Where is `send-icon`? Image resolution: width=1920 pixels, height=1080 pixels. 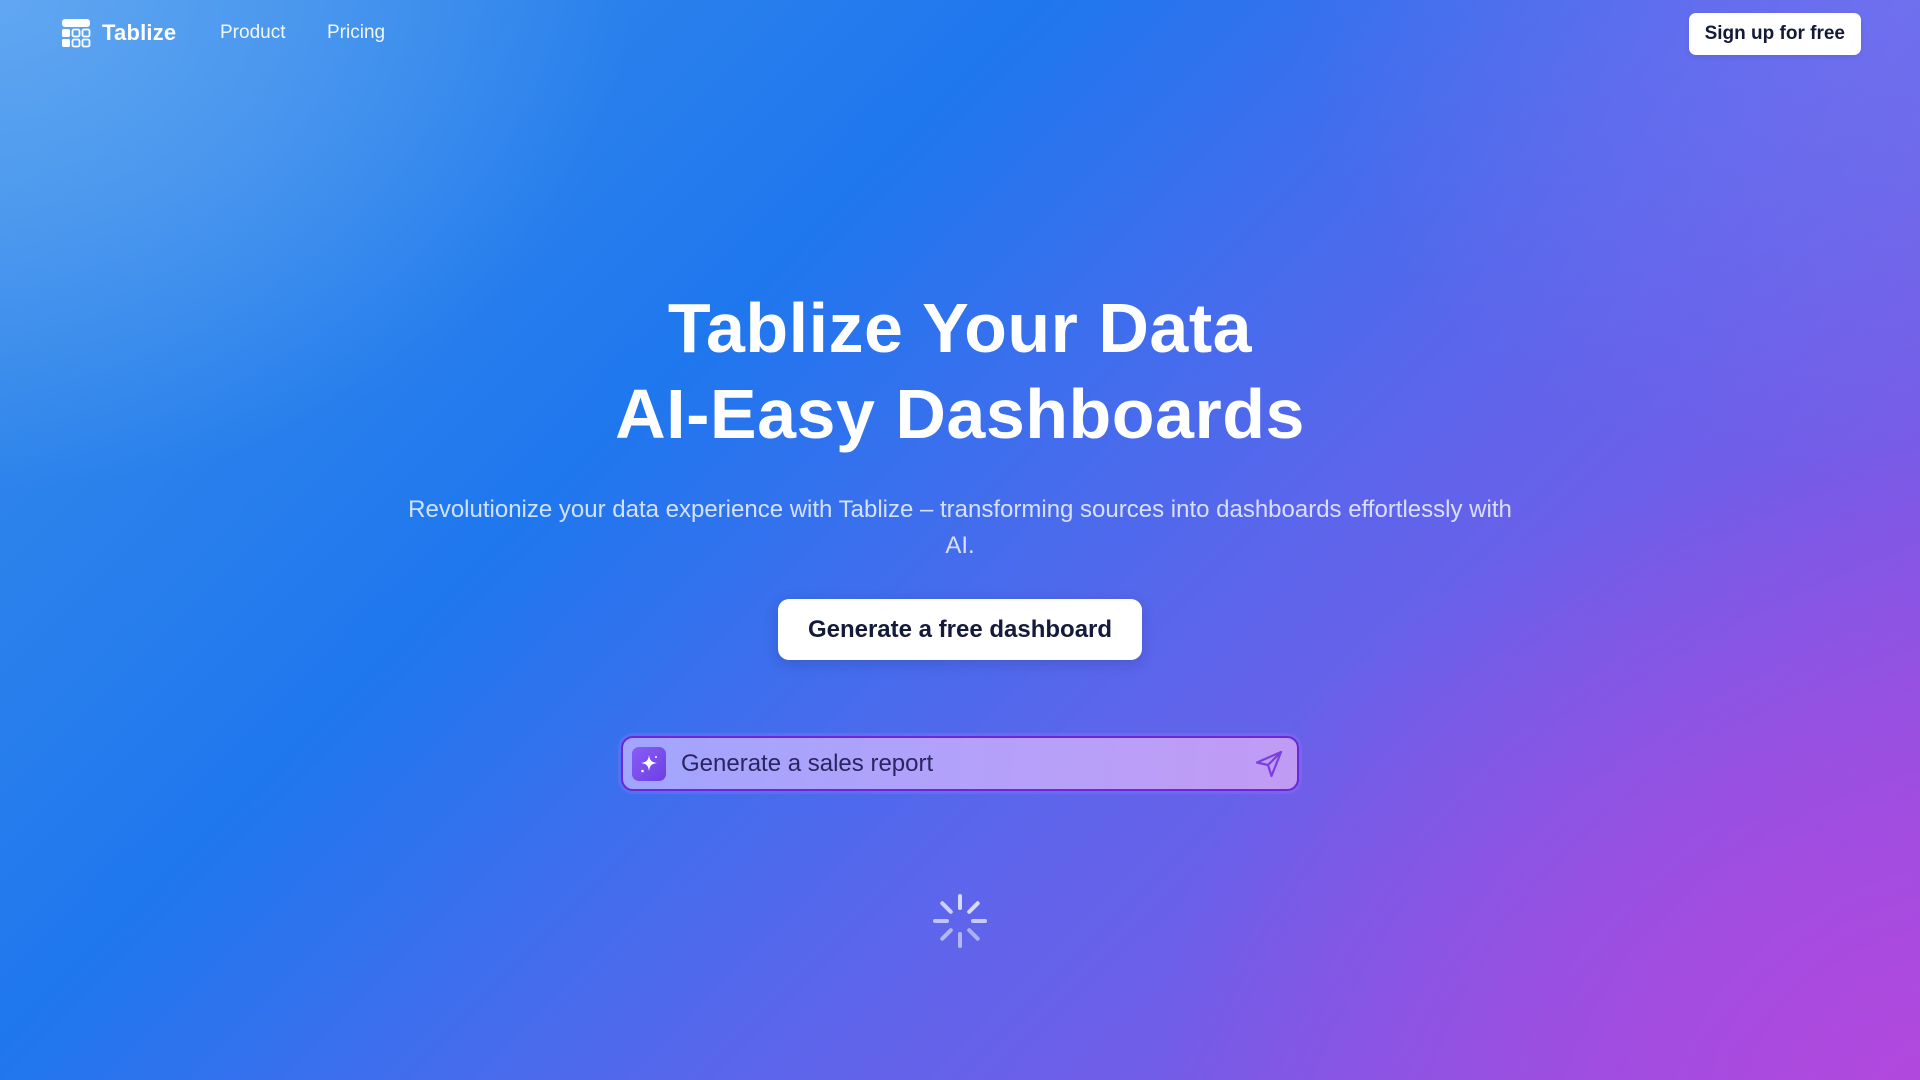
send-icon is located at coordinates (1269, 763).